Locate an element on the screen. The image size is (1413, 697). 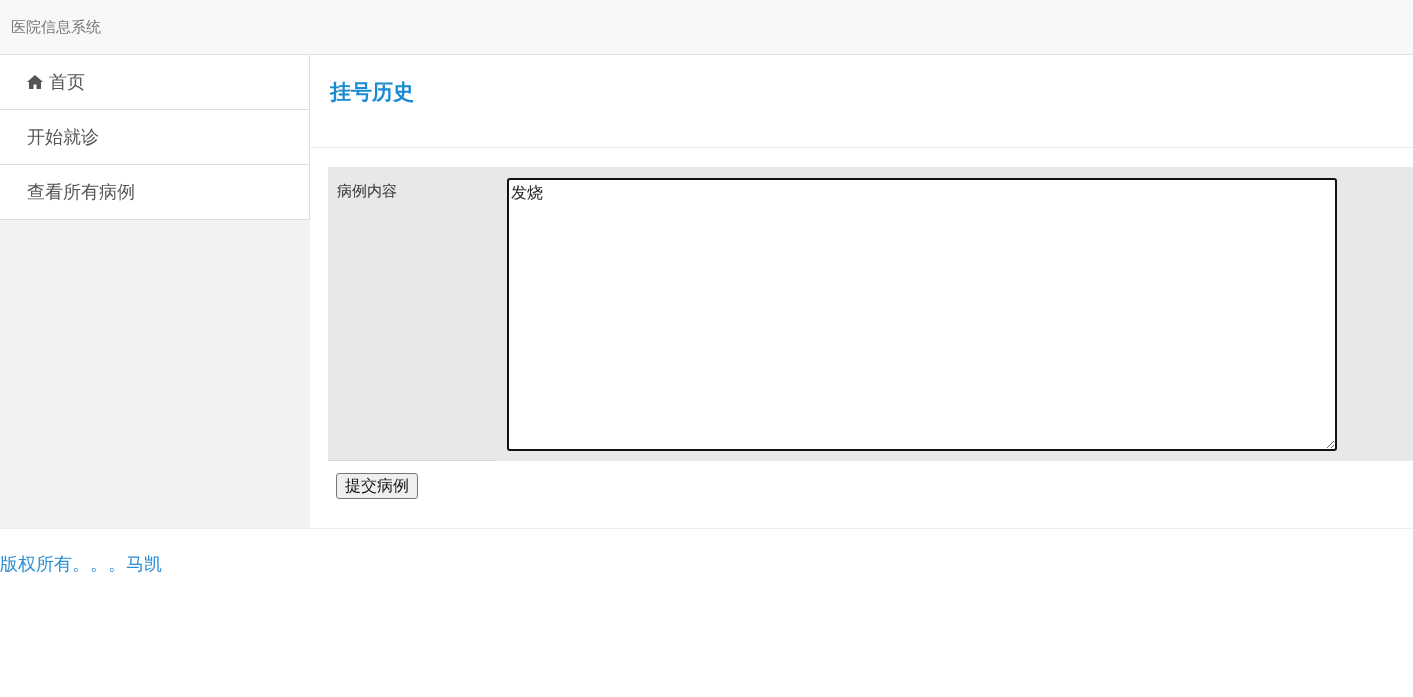
brand-link: 医院信息系统 is located at coordinates (56, 27).